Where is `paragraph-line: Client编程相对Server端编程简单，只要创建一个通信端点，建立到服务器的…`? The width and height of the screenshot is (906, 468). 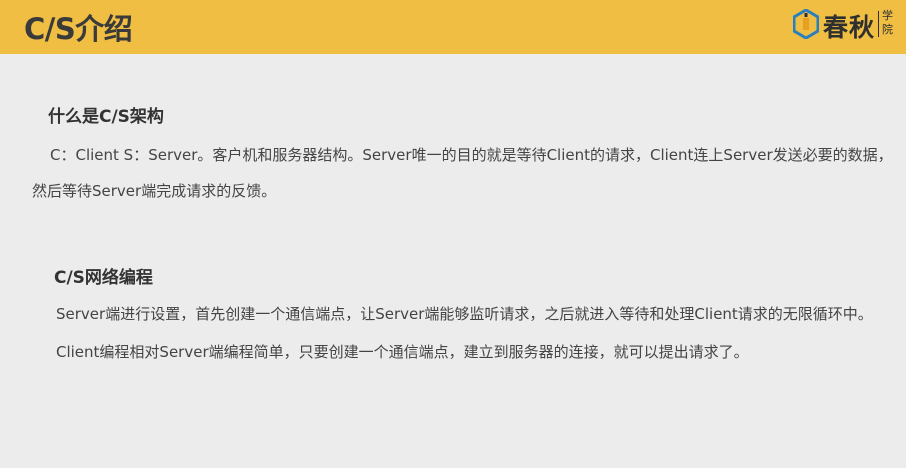
paragraph-line: Client编程相对Server端编程简单，只要创建一个通信端点，建立到服务器的… is located at coordinates (402, 352).